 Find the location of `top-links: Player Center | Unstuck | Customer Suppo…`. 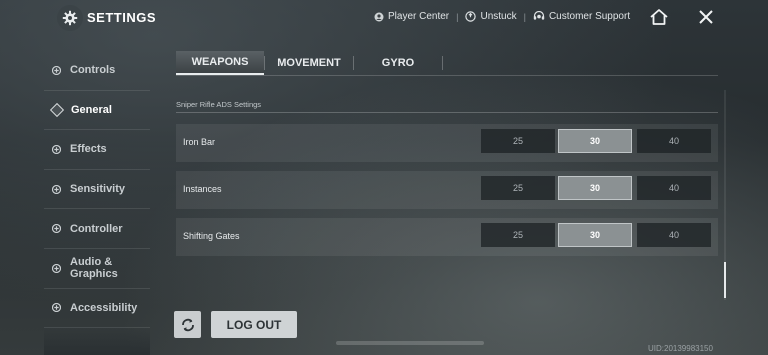

top-links: Player Center | Unstuck | Customer Suppo… is located at coordinates (502, 16).